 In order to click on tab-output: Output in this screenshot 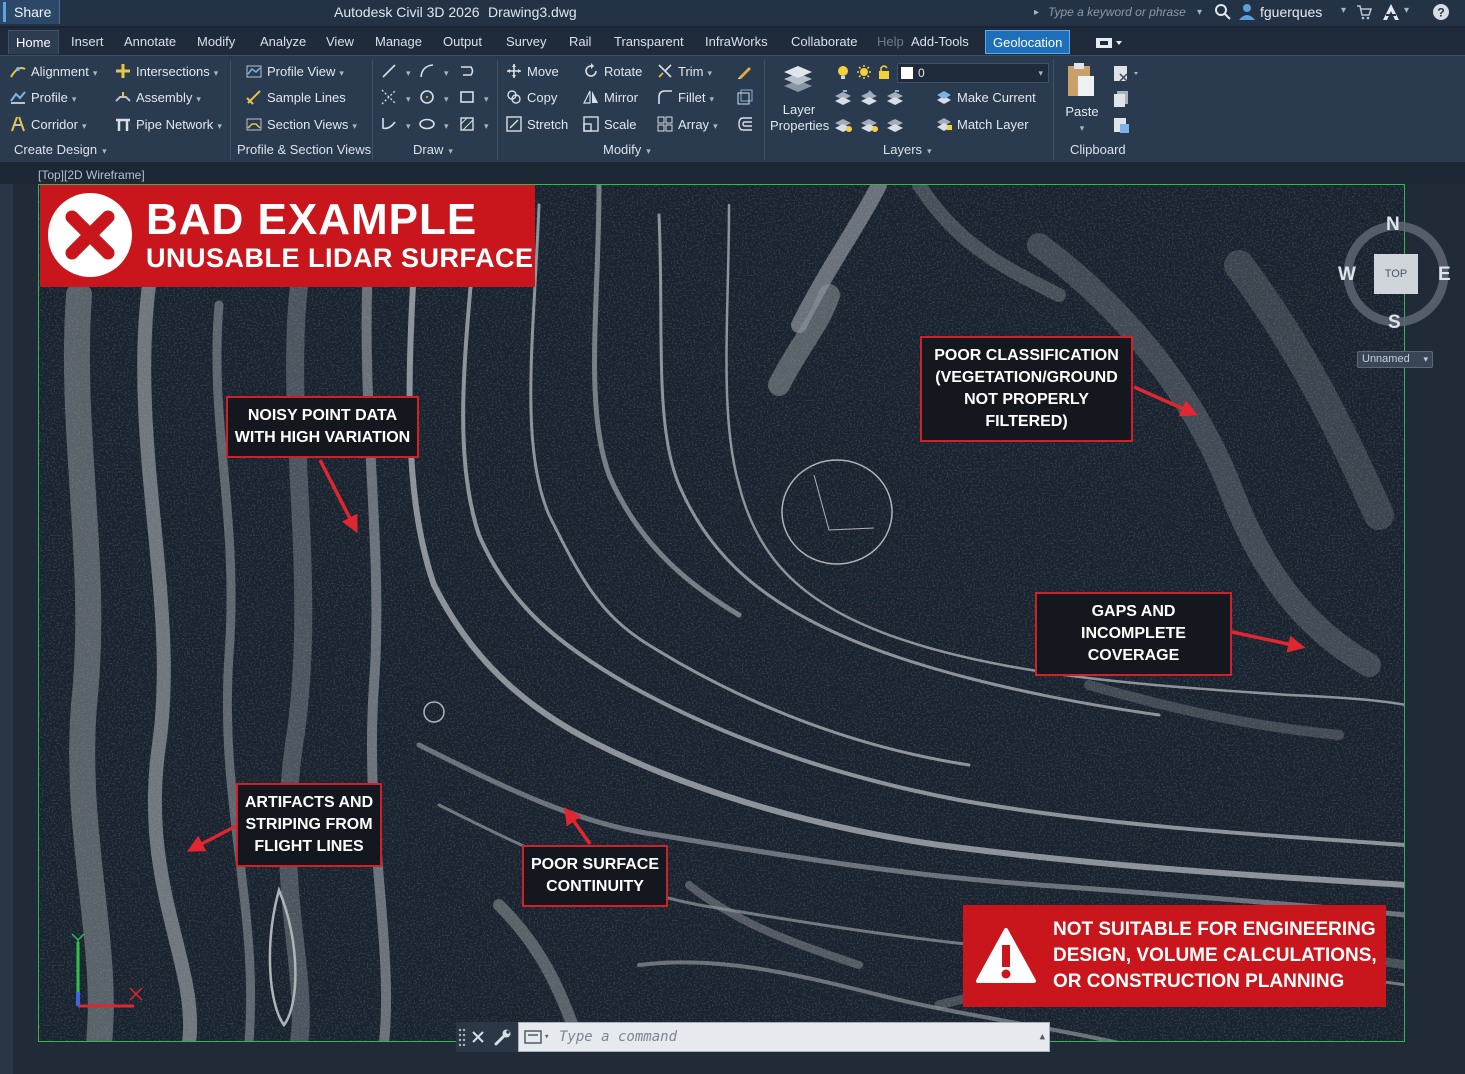, I will do `click(462, 42)`.